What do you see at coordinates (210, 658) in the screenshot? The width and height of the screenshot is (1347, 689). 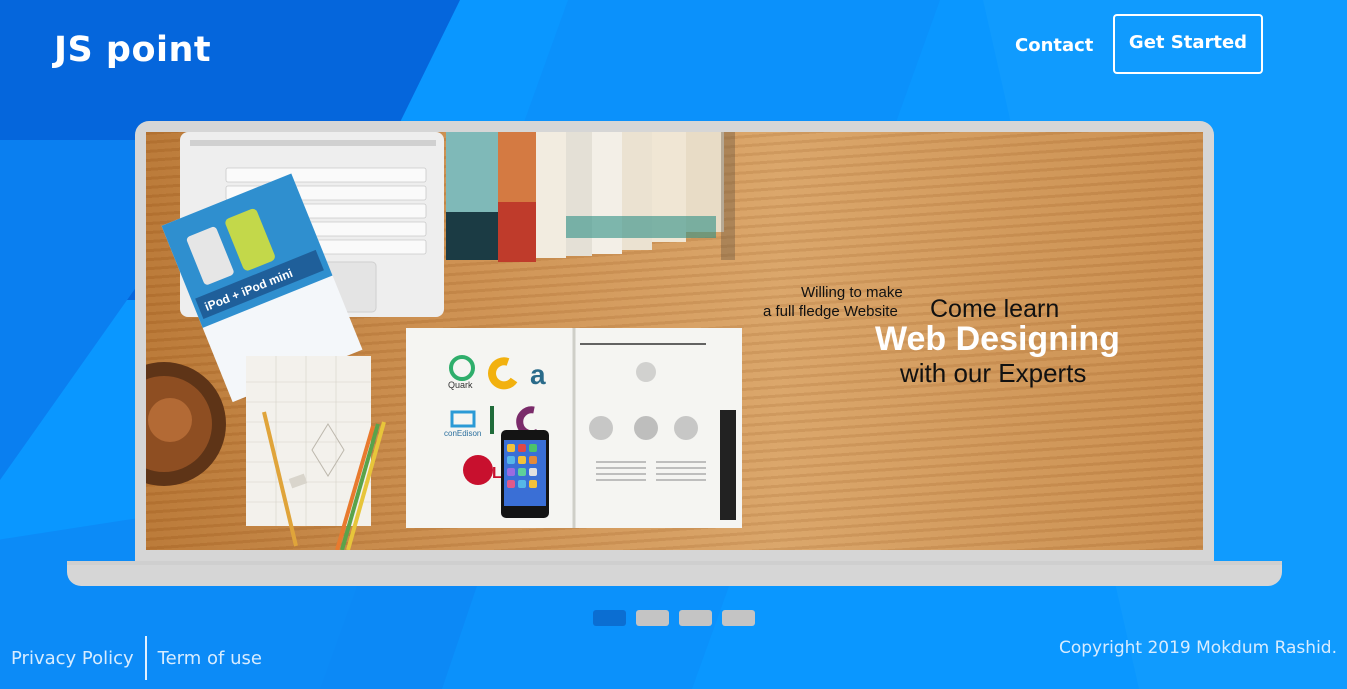 I see `terms-of-use-link: Term of use` at bounding box center [210, 658].